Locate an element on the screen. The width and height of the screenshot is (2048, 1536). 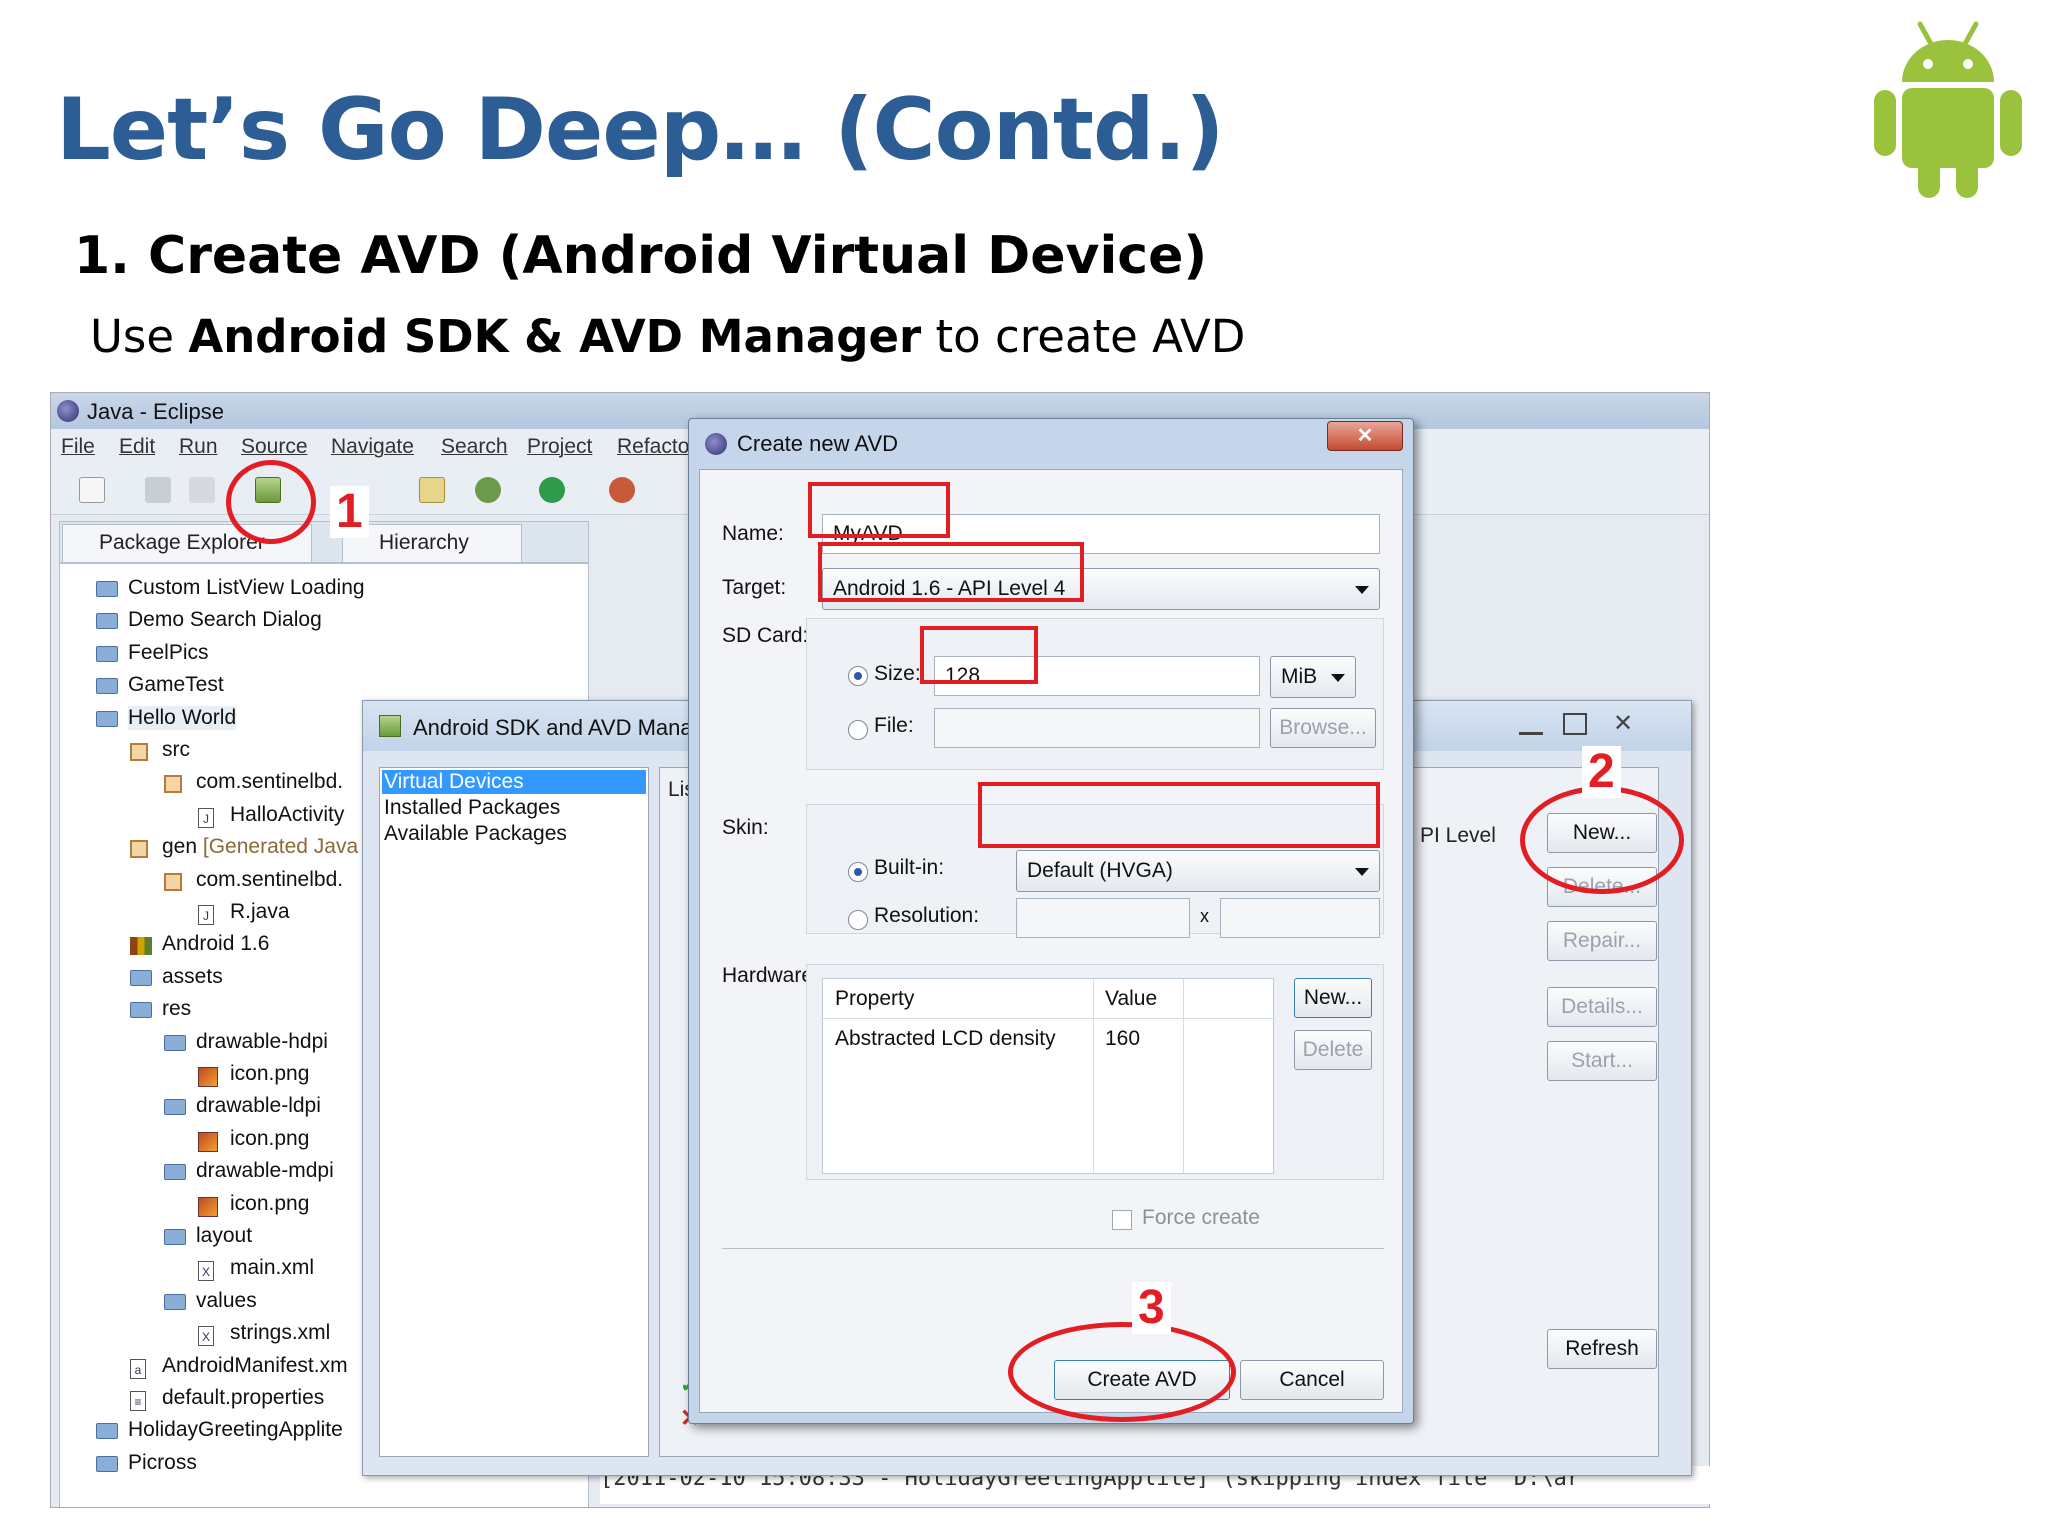
resolution-radio is located at coordinates (858, 920).